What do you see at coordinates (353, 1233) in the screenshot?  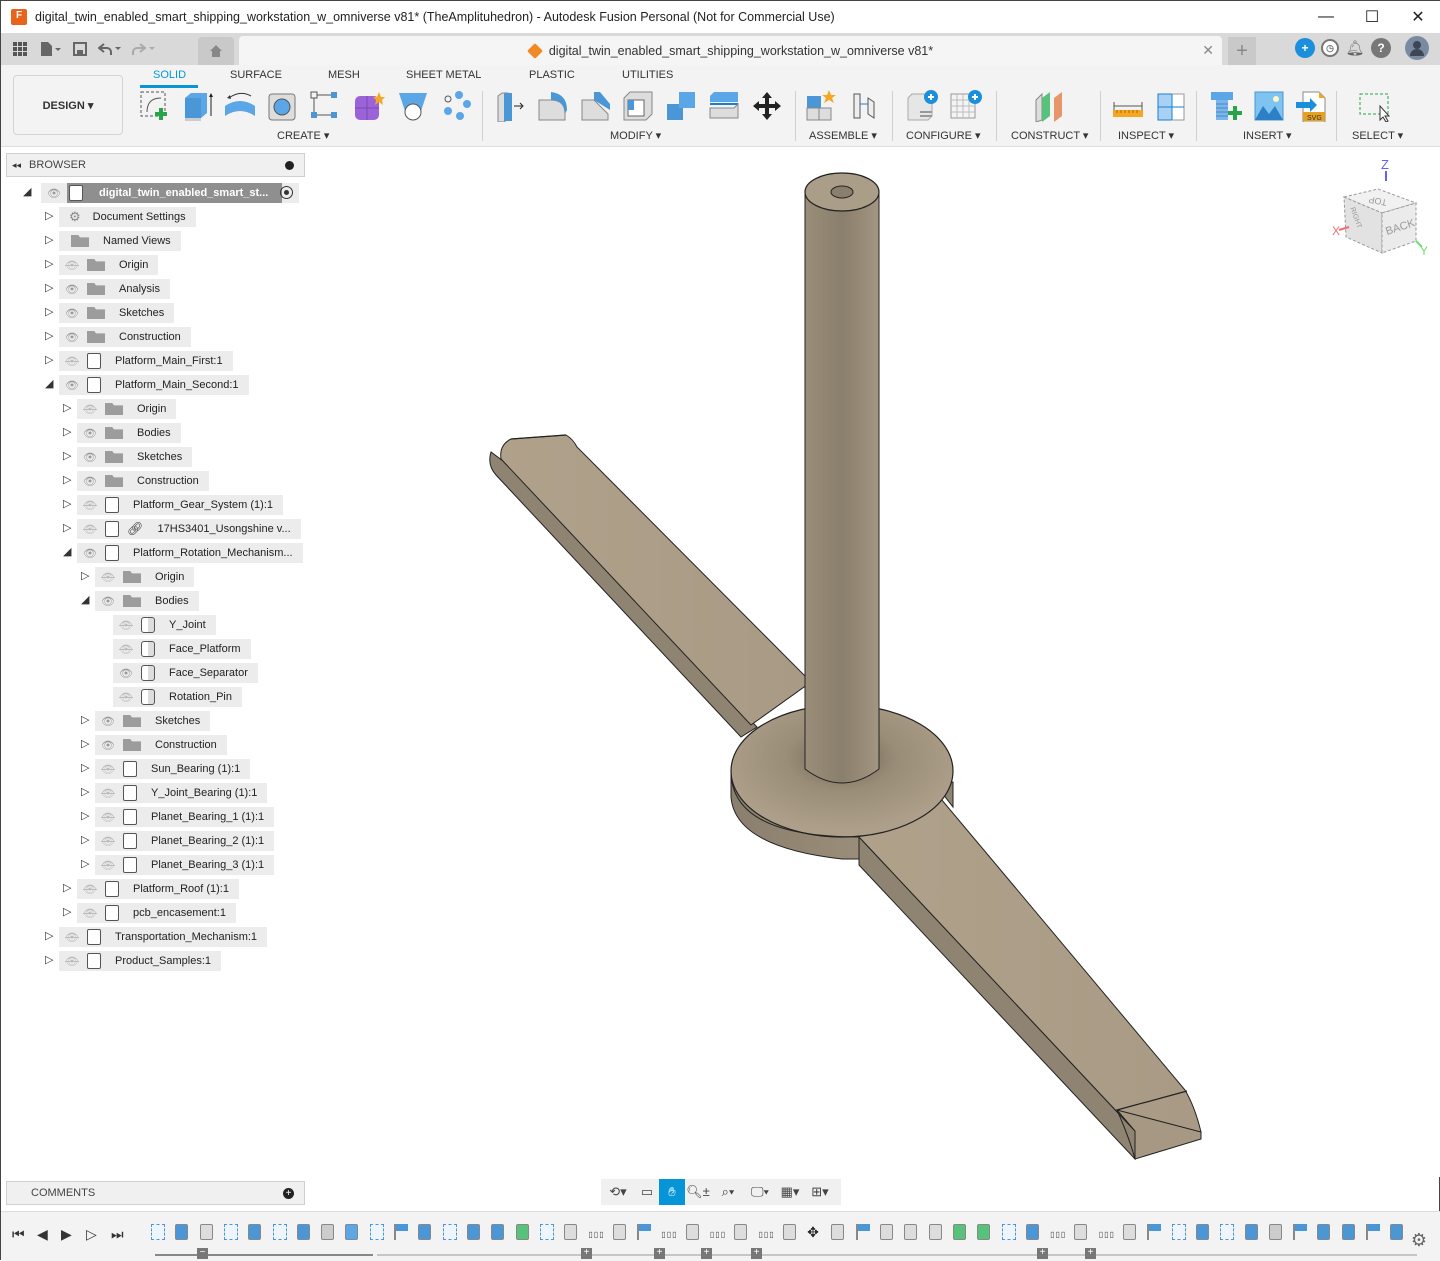 I see `timeline-feature-pattern` at bounding box center [353, 1233].